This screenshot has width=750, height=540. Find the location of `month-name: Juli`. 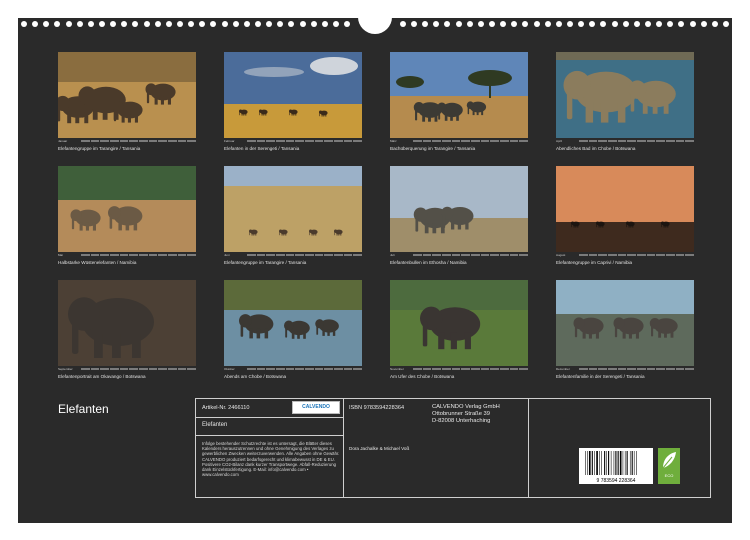

month-name: Juli is located at coordinates (392, 254).